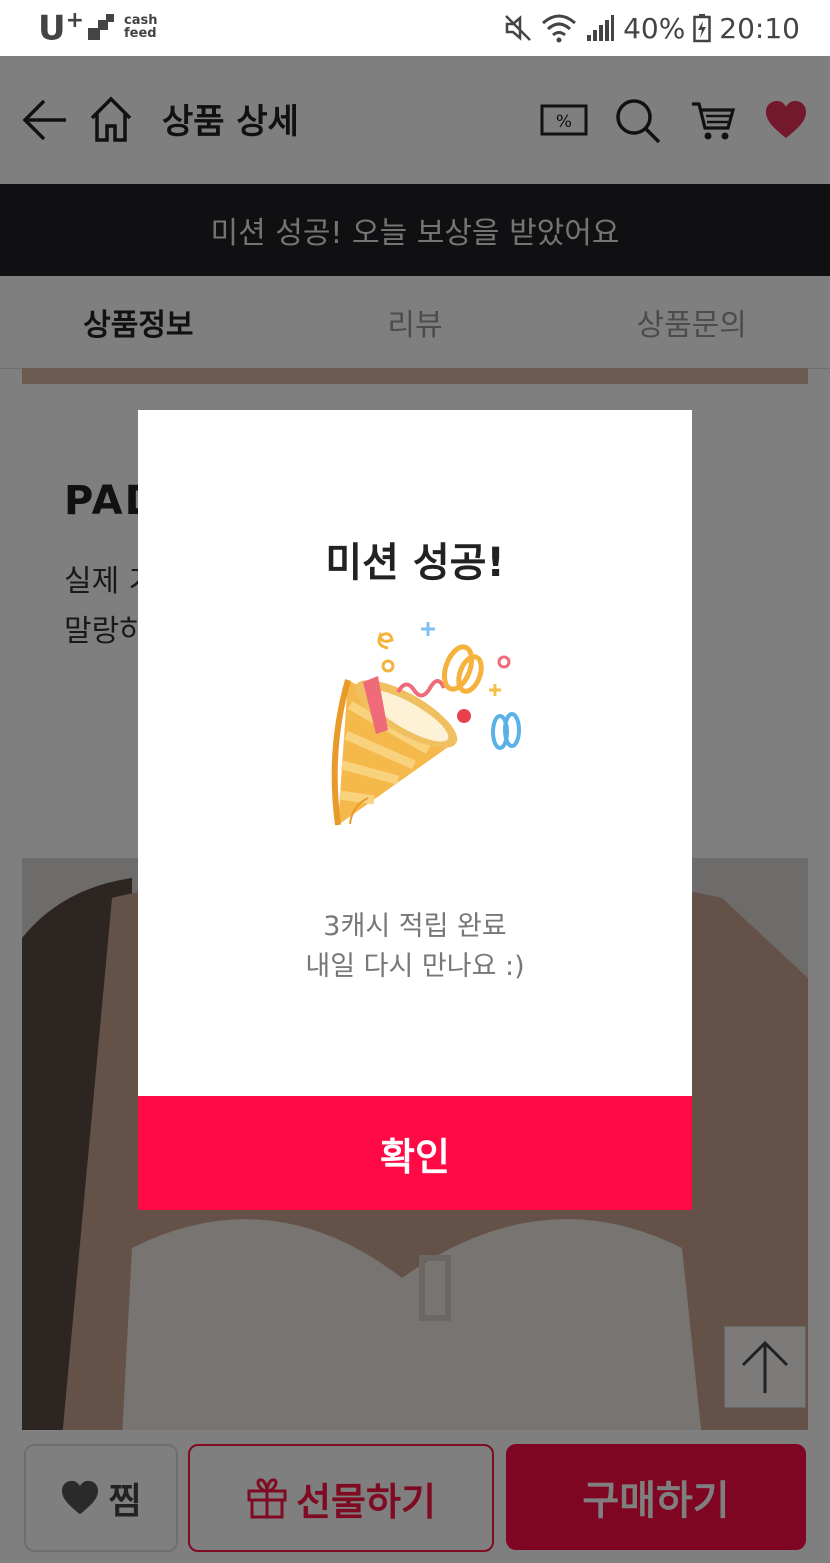 This screenshot has height=1563, width=830. I want to click on carrier-label: U+, so click(61, 28).